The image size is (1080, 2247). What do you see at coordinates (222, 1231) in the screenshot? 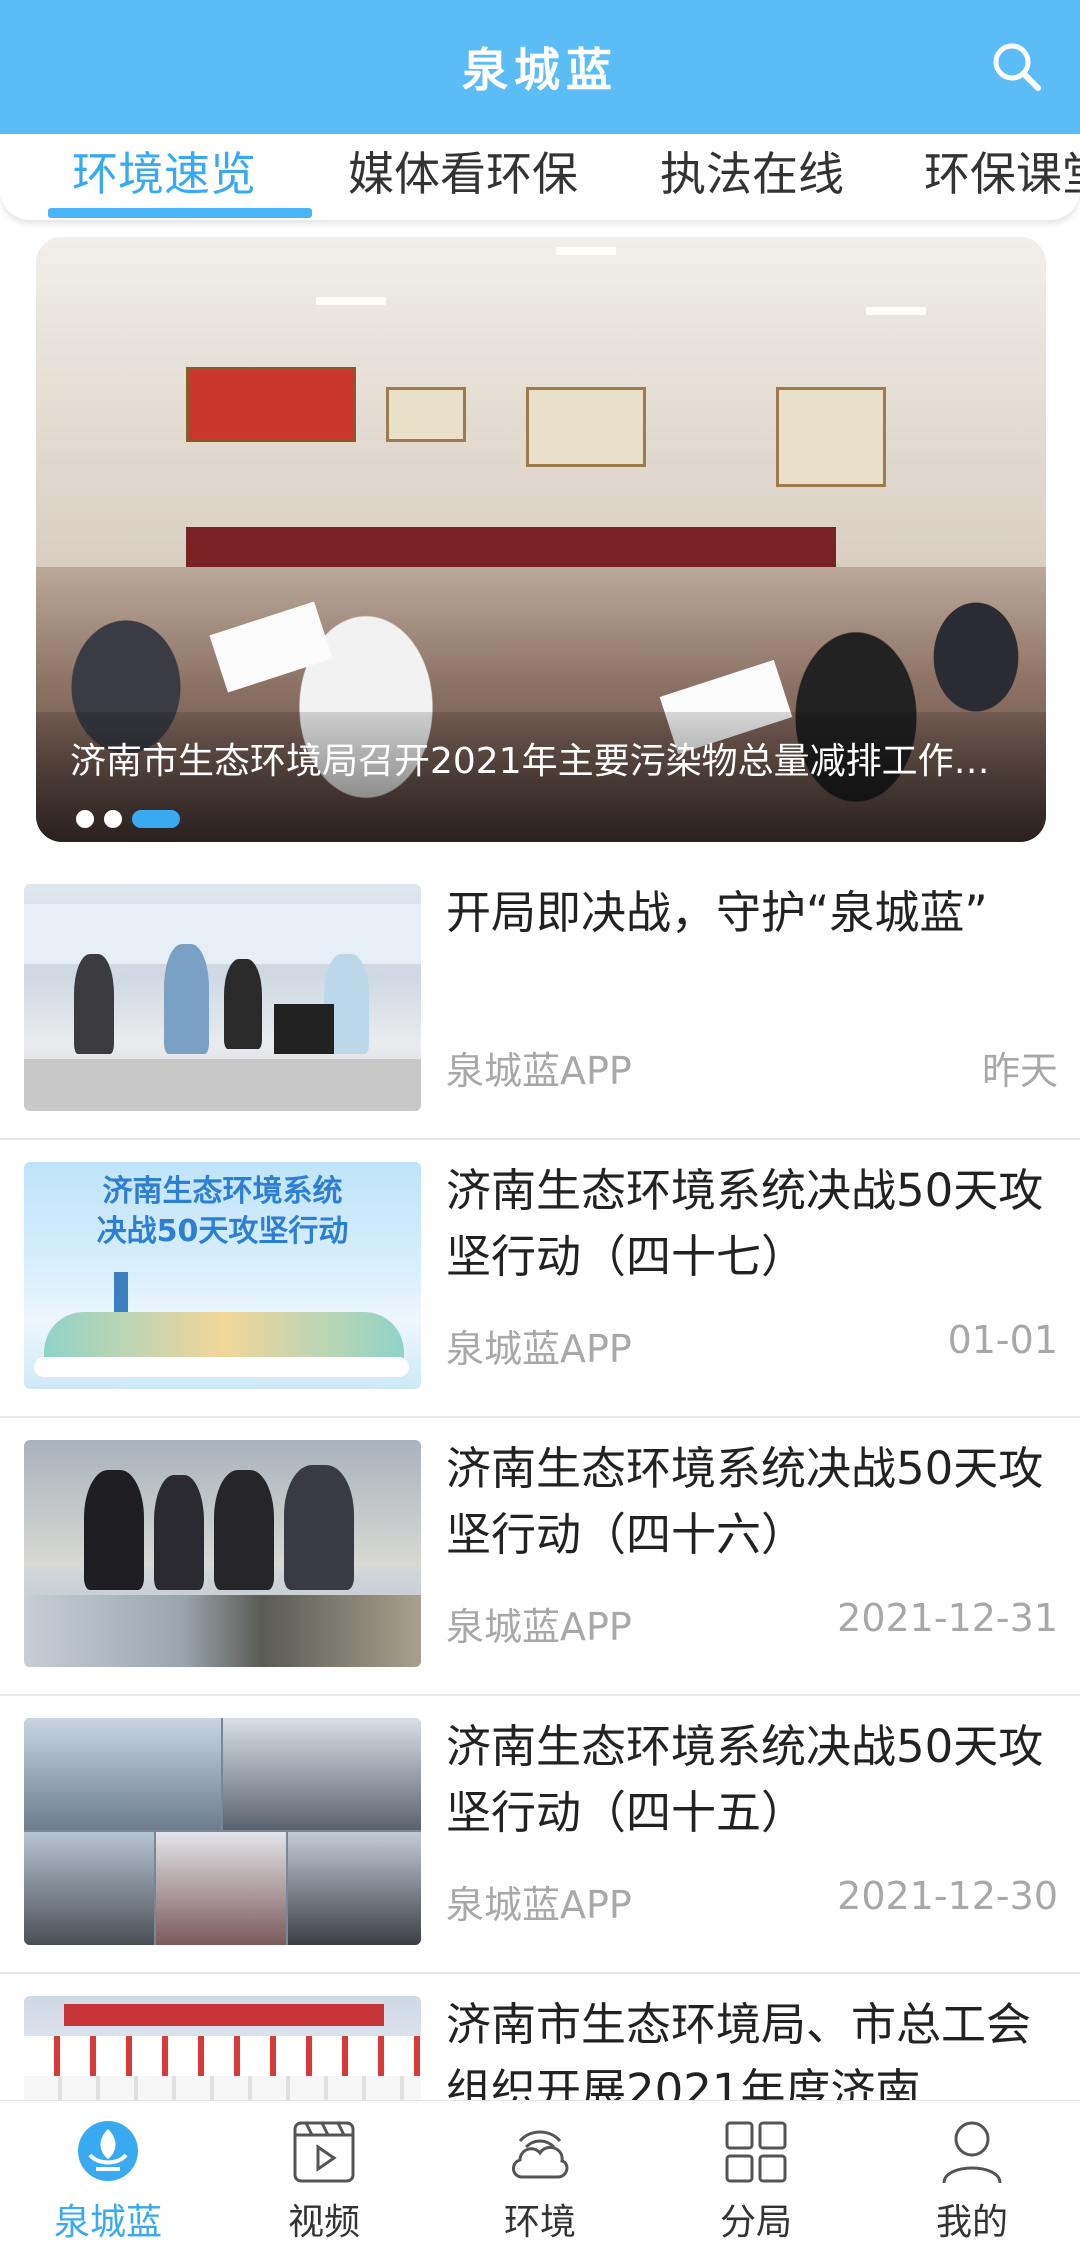
I see `thumb-poster-line: 决战50天攻坚行动` at bounding box center [222, 1231].